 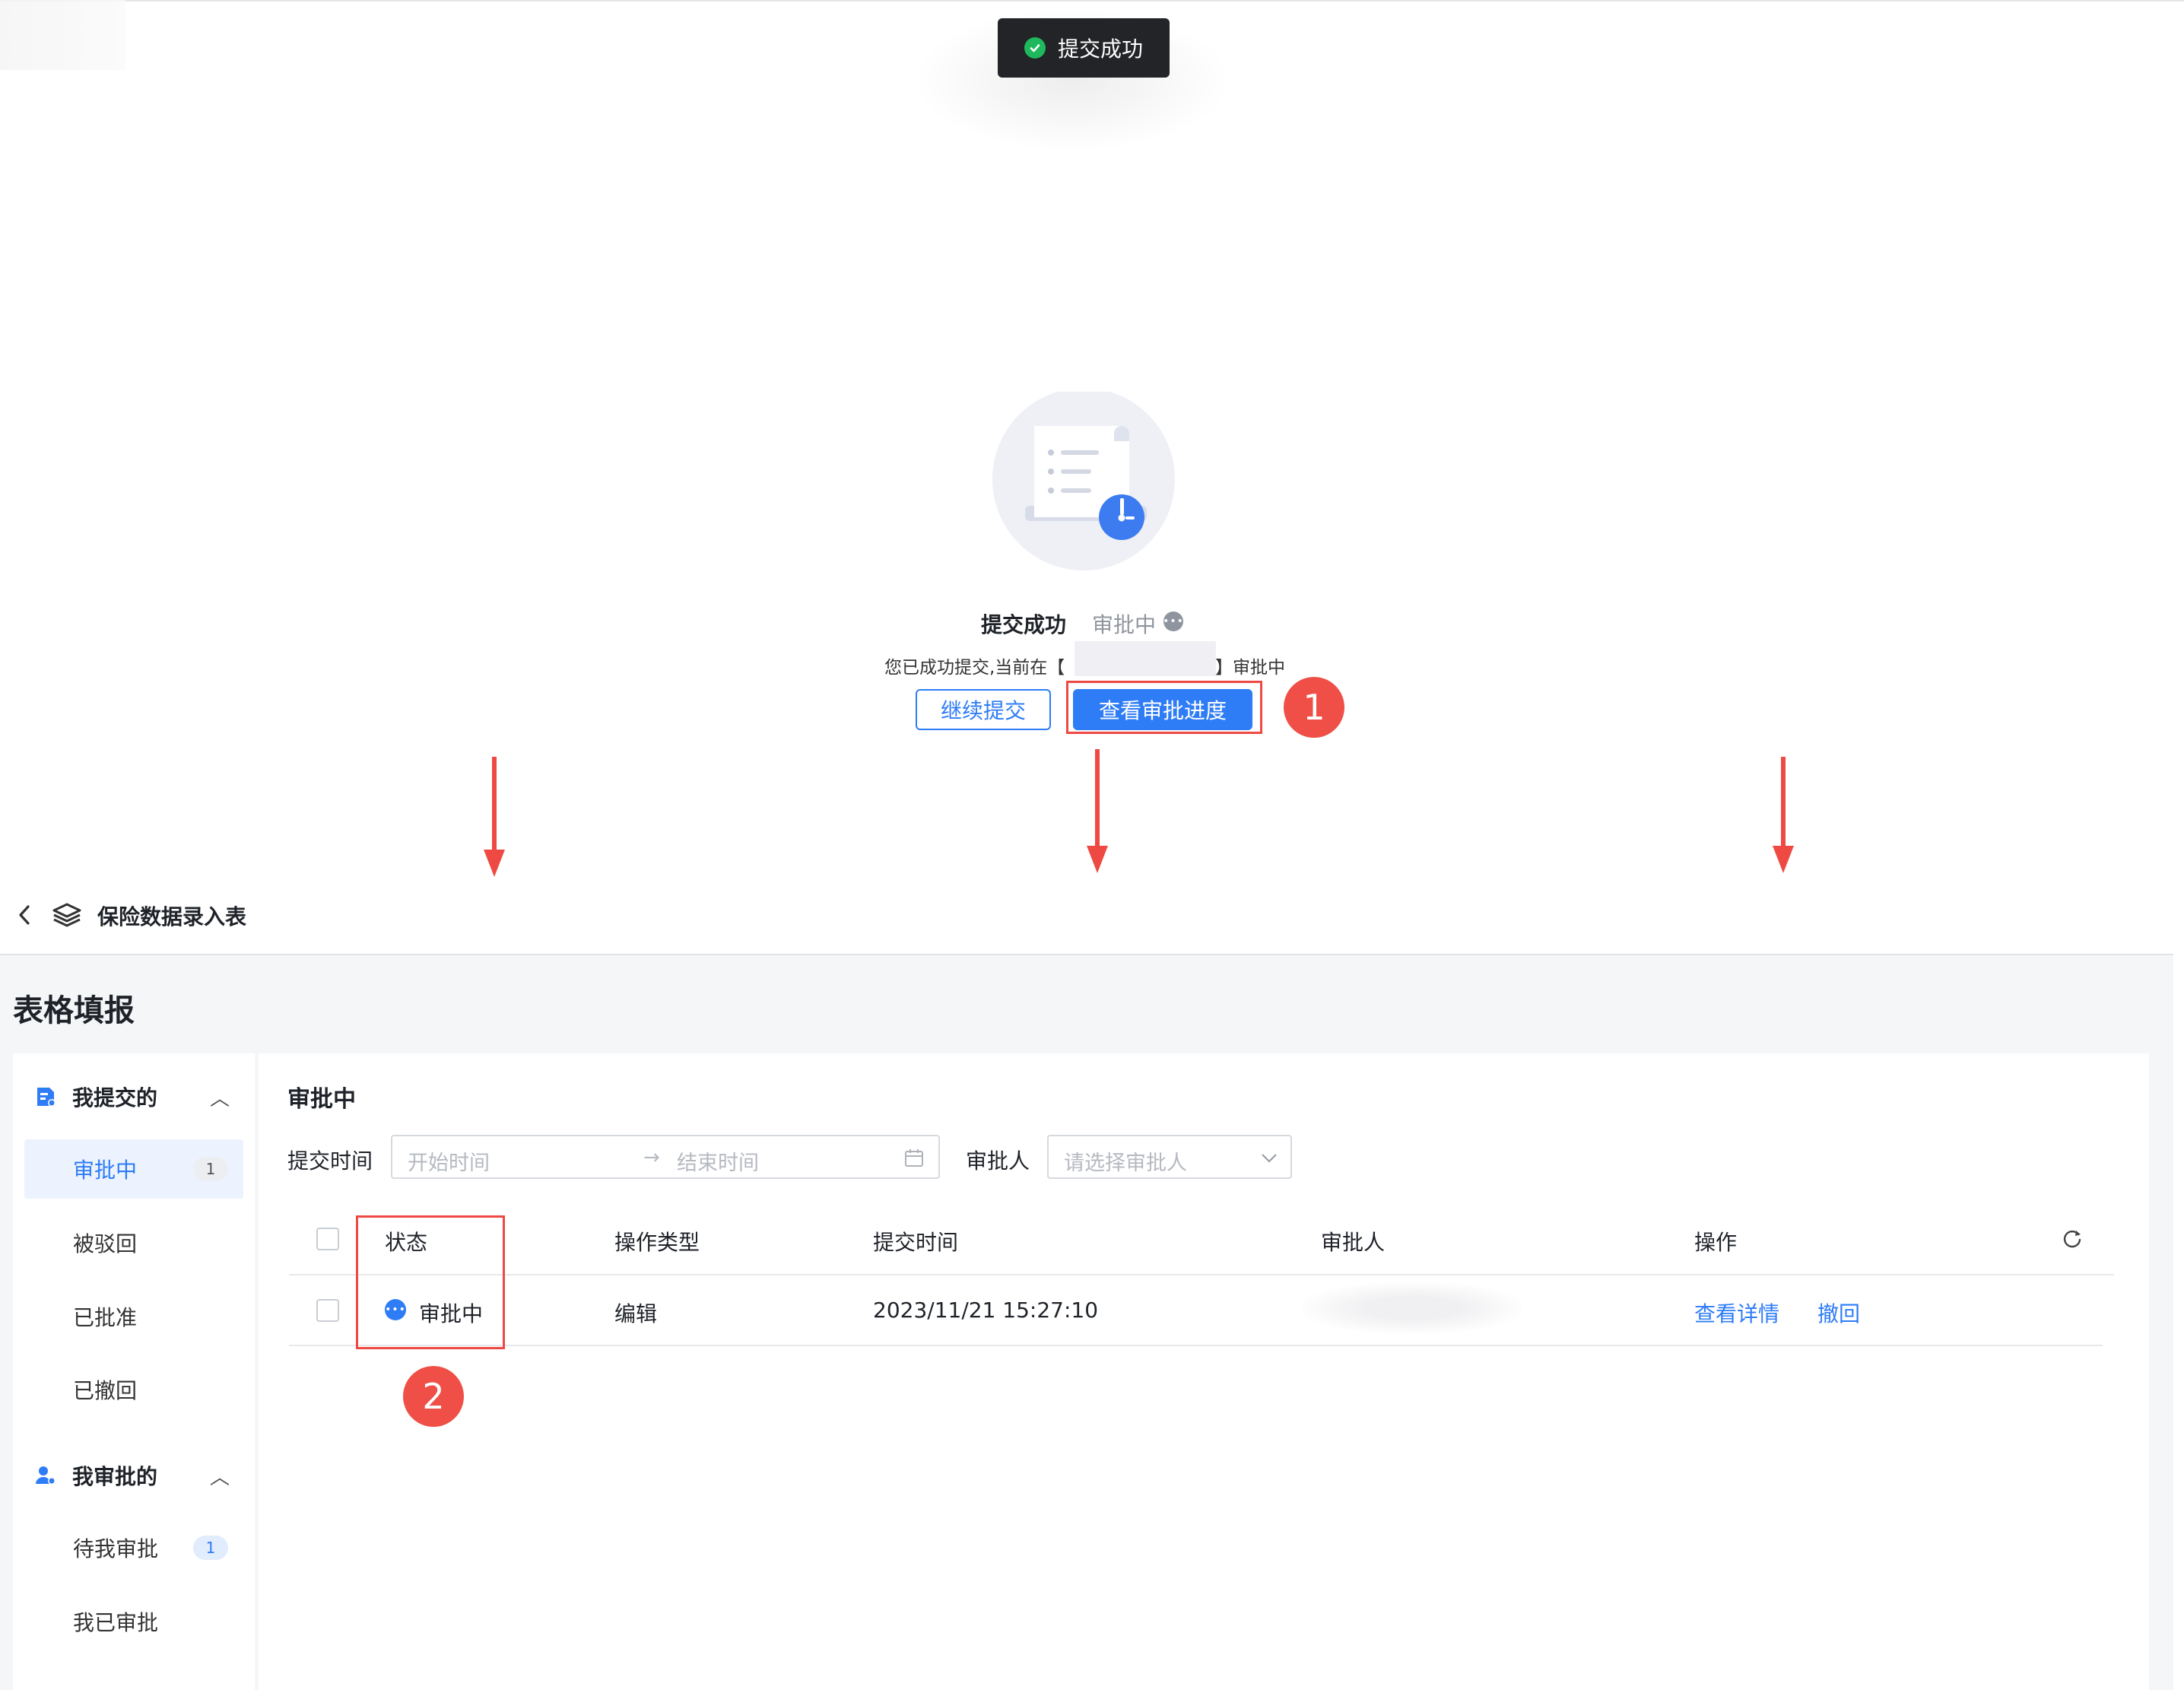 I want to click on result-title: 提交成功, so click(x=1024, y=624).